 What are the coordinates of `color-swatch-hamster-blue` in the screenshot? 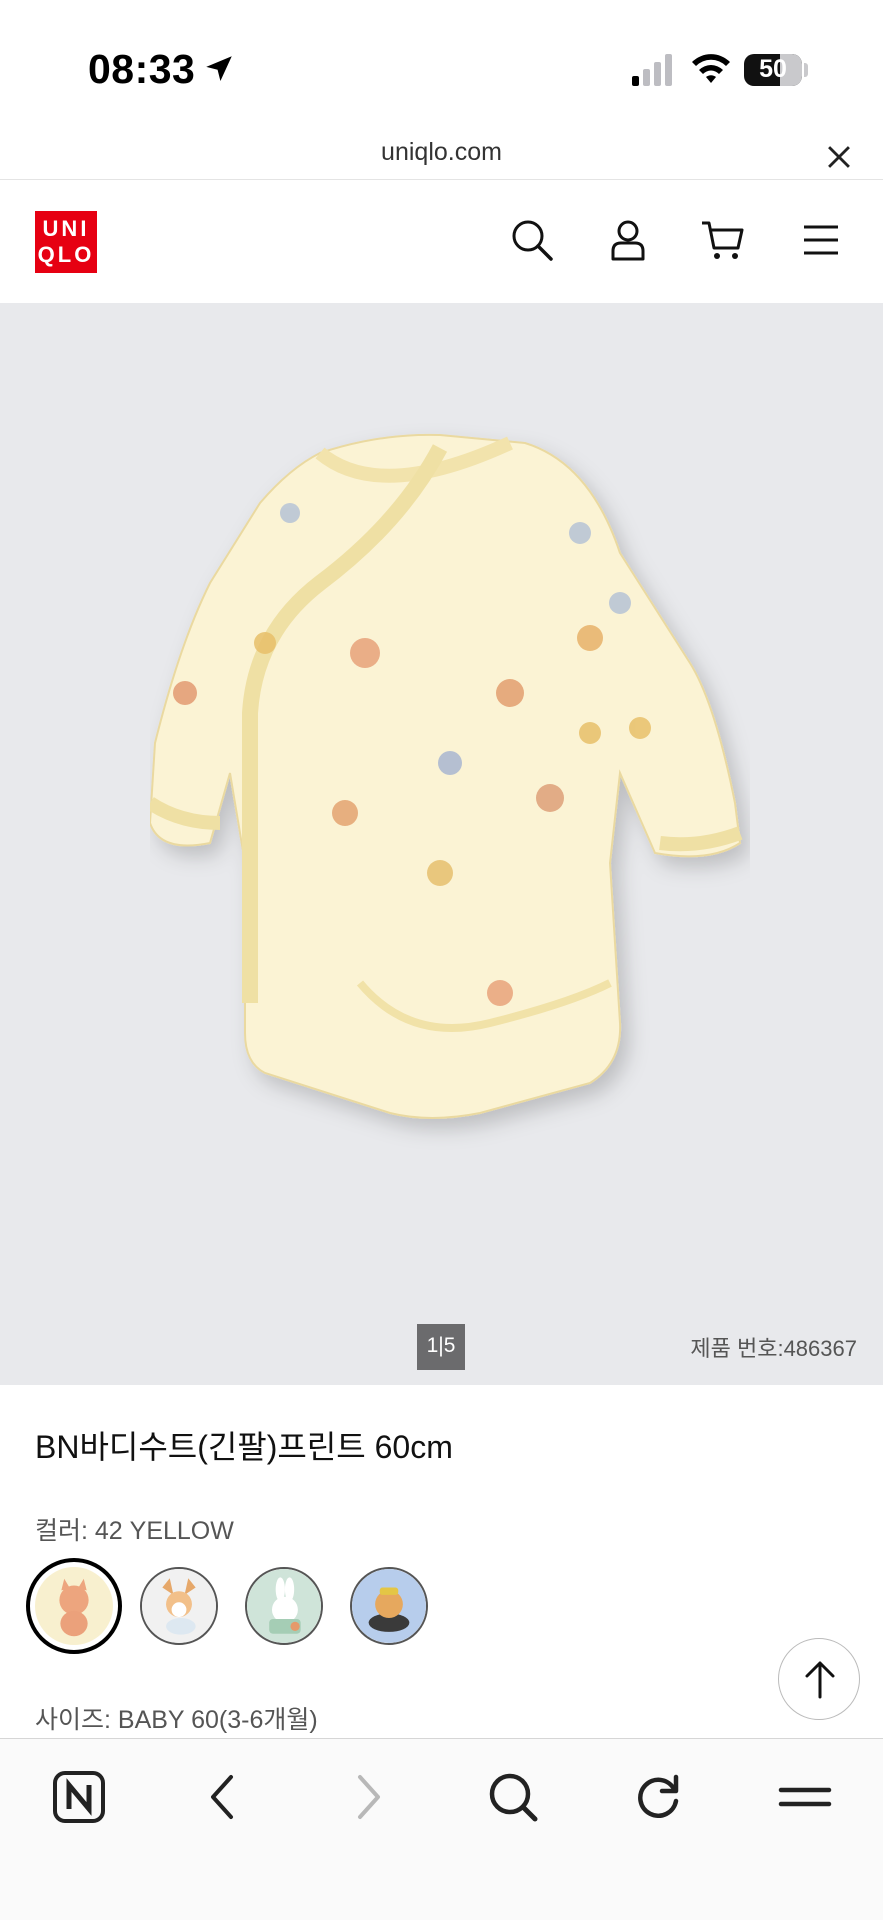 It's located at (389, 1606).